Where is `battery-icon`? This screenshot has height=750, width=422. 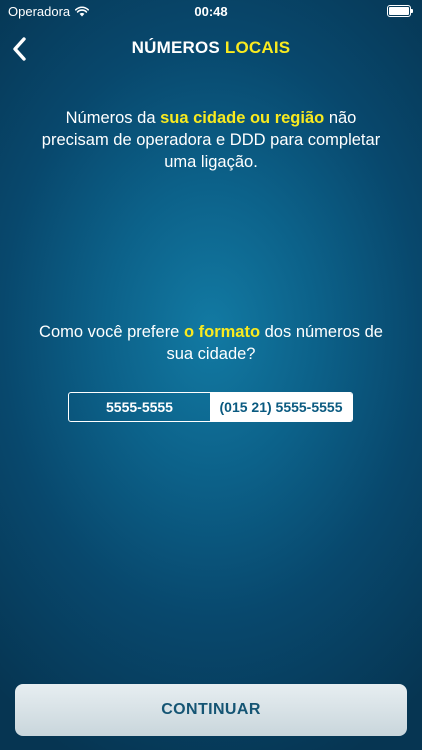
battery-icon is located at coordinates (400, 11).